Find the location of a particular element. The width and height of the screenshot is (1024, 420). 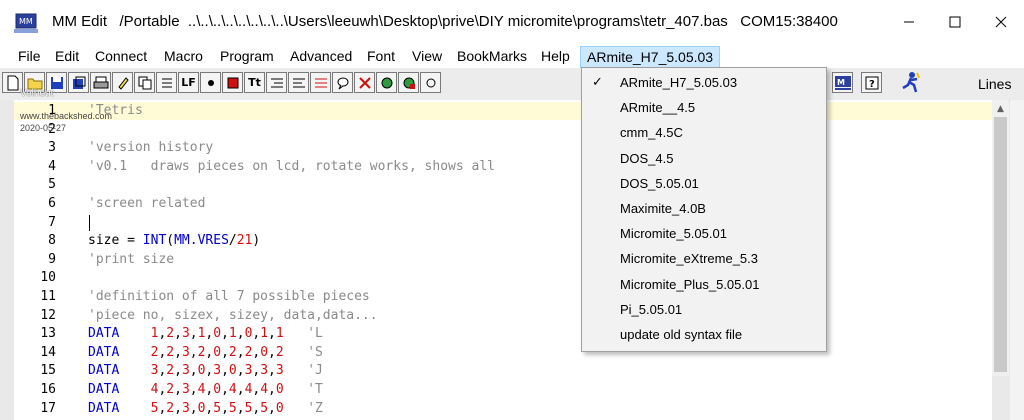

red-x-icon is located at coordinates (364, 82).